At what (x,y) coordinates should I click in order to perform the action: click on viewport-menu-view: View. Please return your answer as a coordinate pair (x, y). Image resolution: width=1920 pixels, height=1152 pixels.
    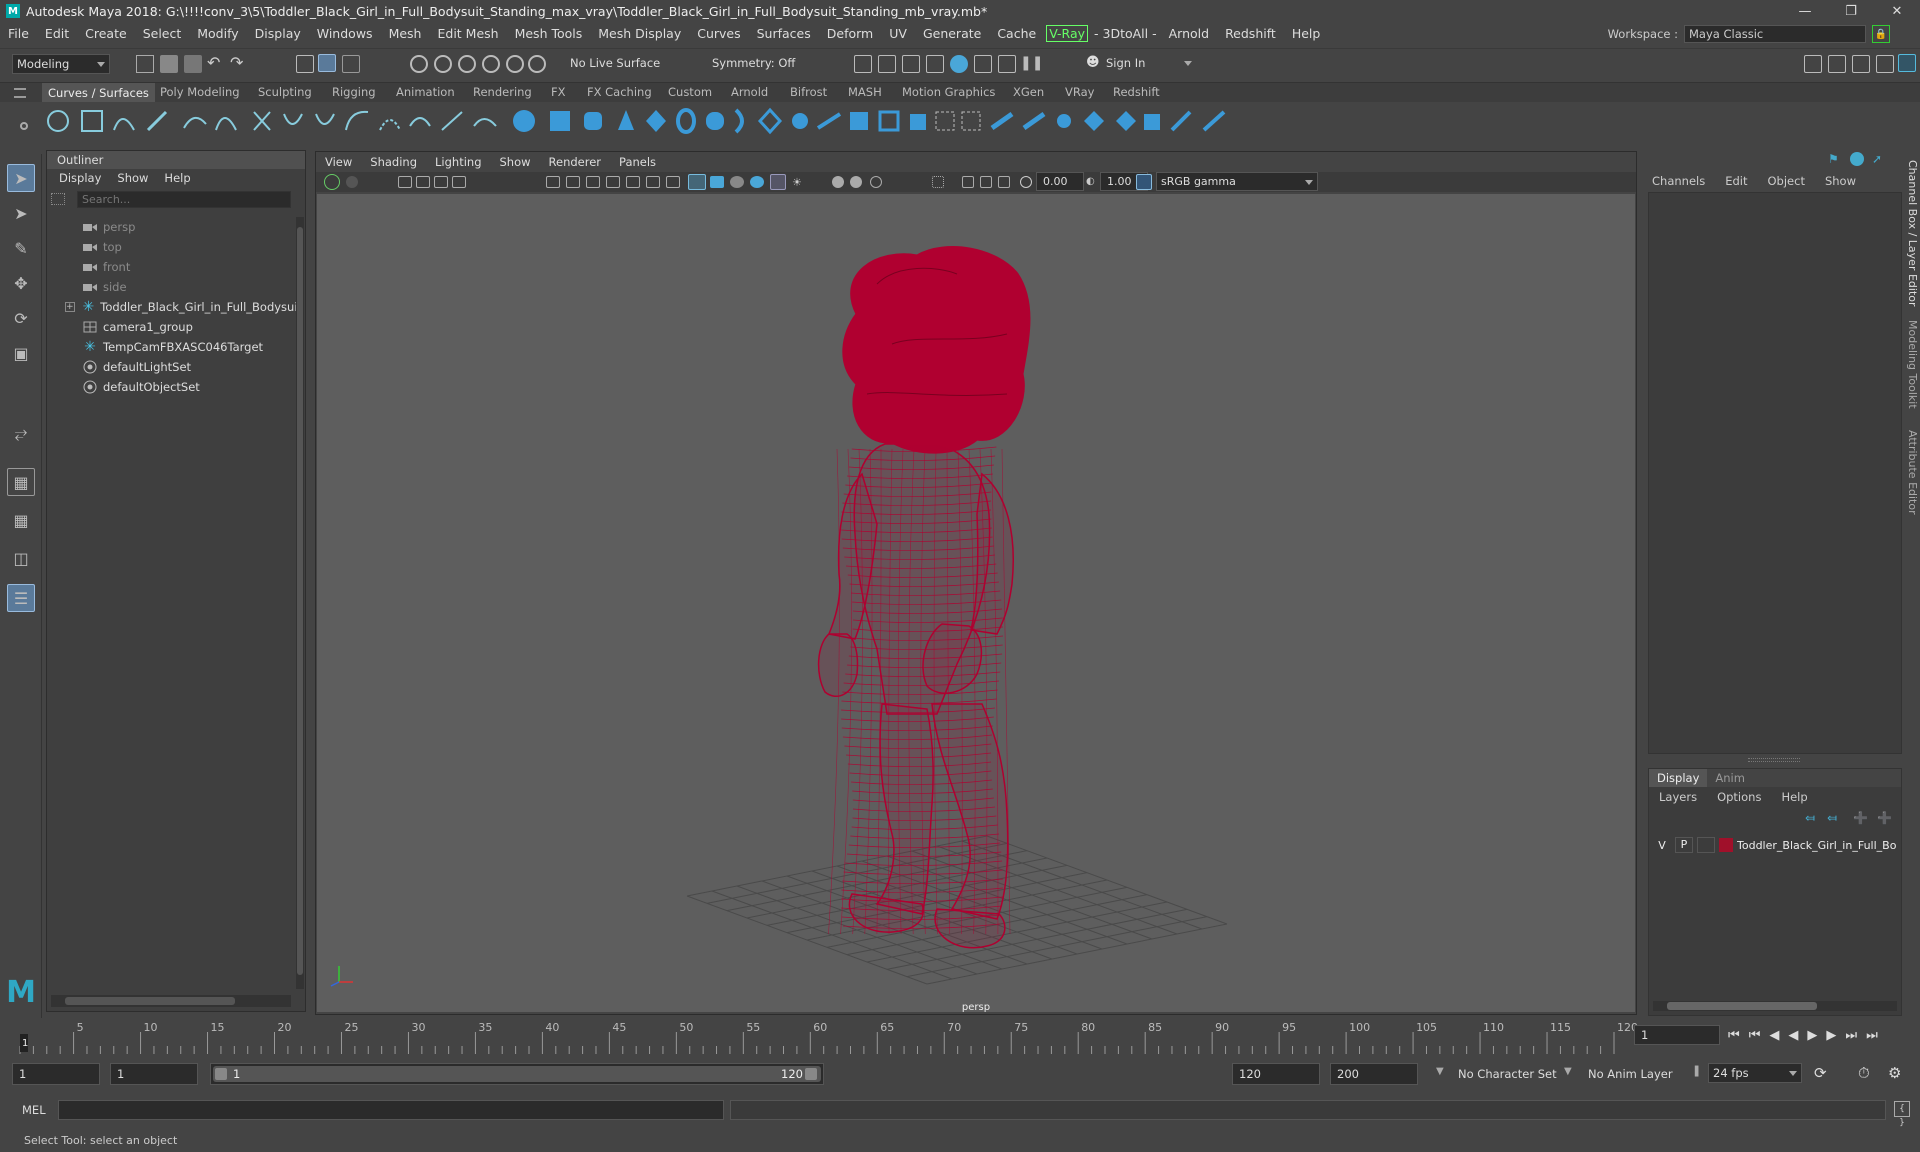
    Looking at the image, I should click on (338, 162).